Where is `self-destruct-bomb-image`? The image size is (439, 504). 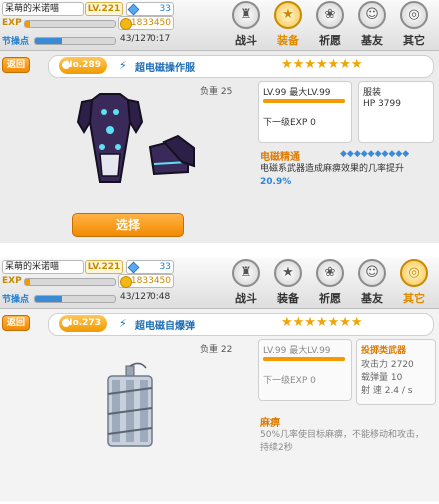
self-destruct-bomb-image is located at coordinates (130, 404).